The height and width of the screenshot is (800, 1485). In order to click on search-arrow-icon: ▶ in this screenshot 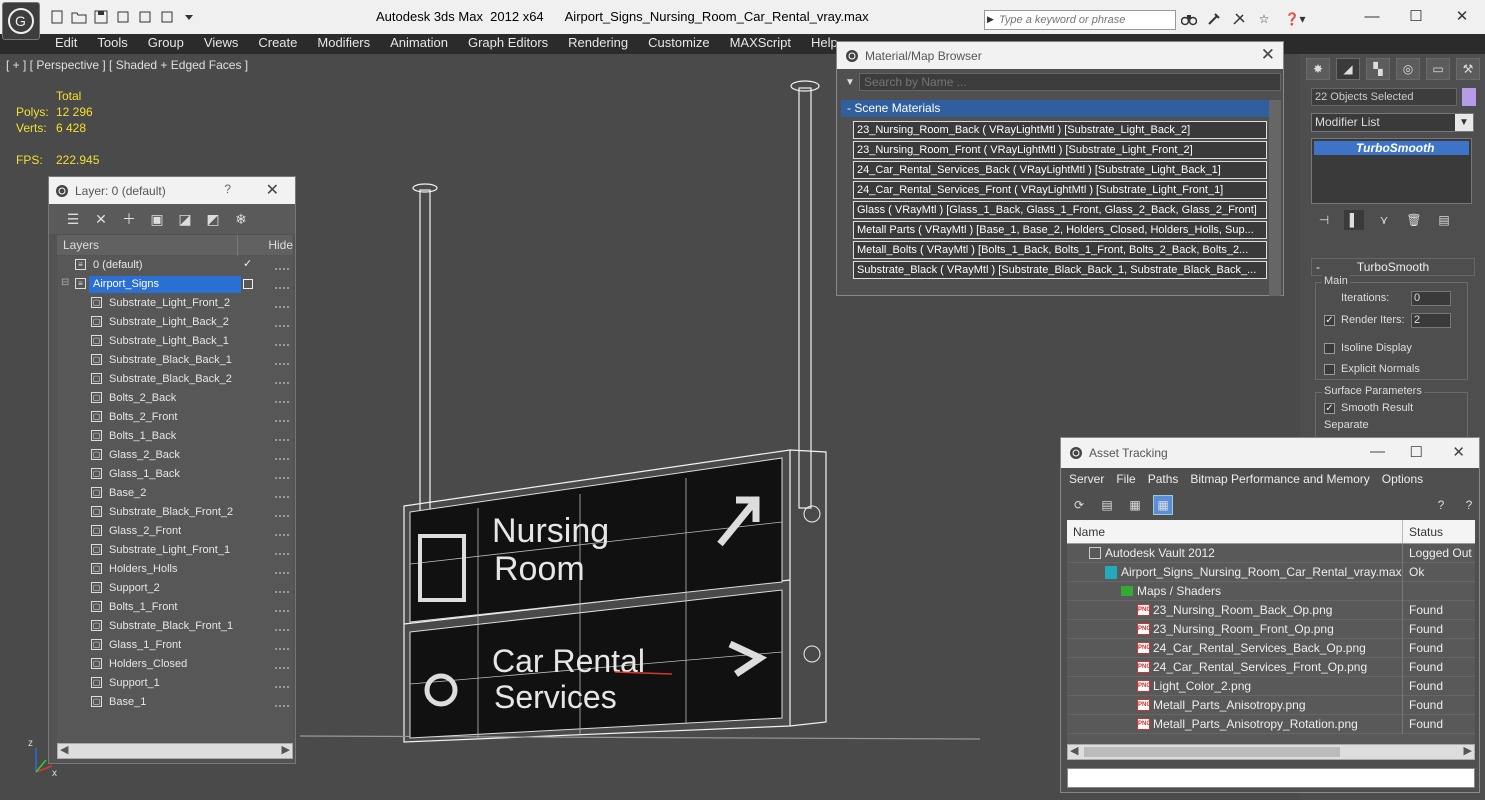, I will do `click(990, 19)`.